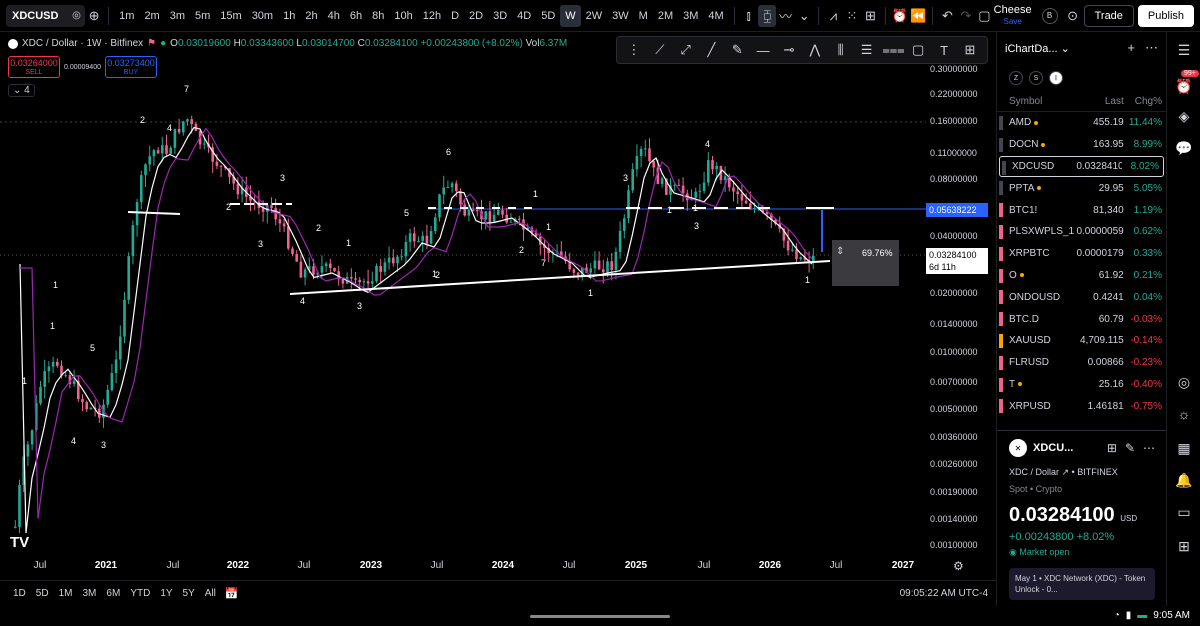 The width and height of the screenshot is (1200, 626). I want to click on measure-box: ⇕ 69.76%, so click(865, 263).